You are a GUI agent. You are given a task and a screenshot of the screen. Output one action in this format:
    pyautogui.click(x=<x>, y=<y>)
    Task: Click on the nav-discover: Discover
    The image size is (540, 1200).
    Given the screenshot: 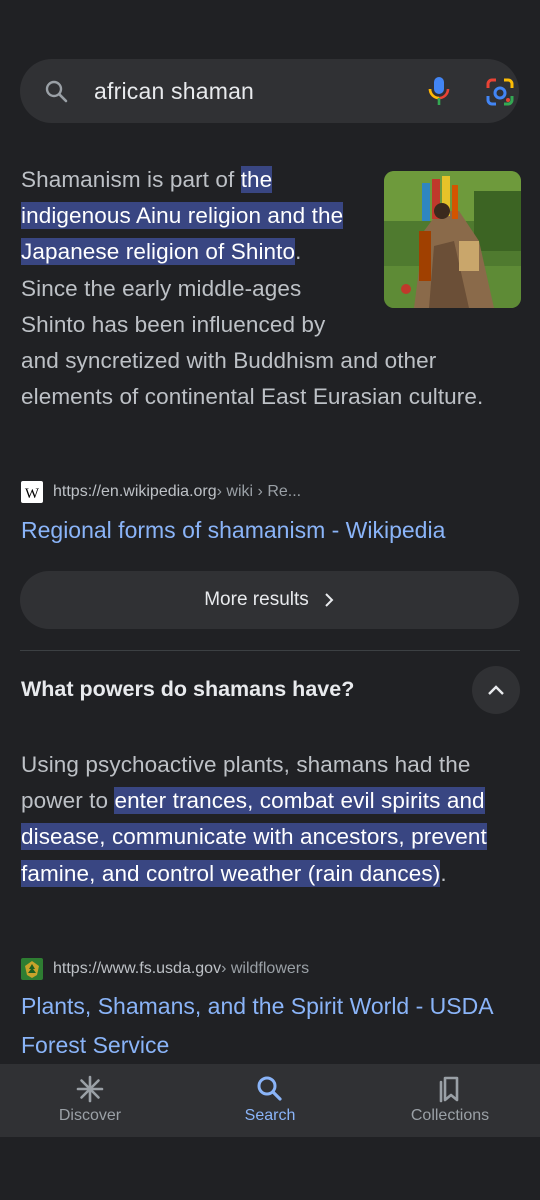 What is the action you would take?
    pyautogui.click(x=90, y=1100)
    